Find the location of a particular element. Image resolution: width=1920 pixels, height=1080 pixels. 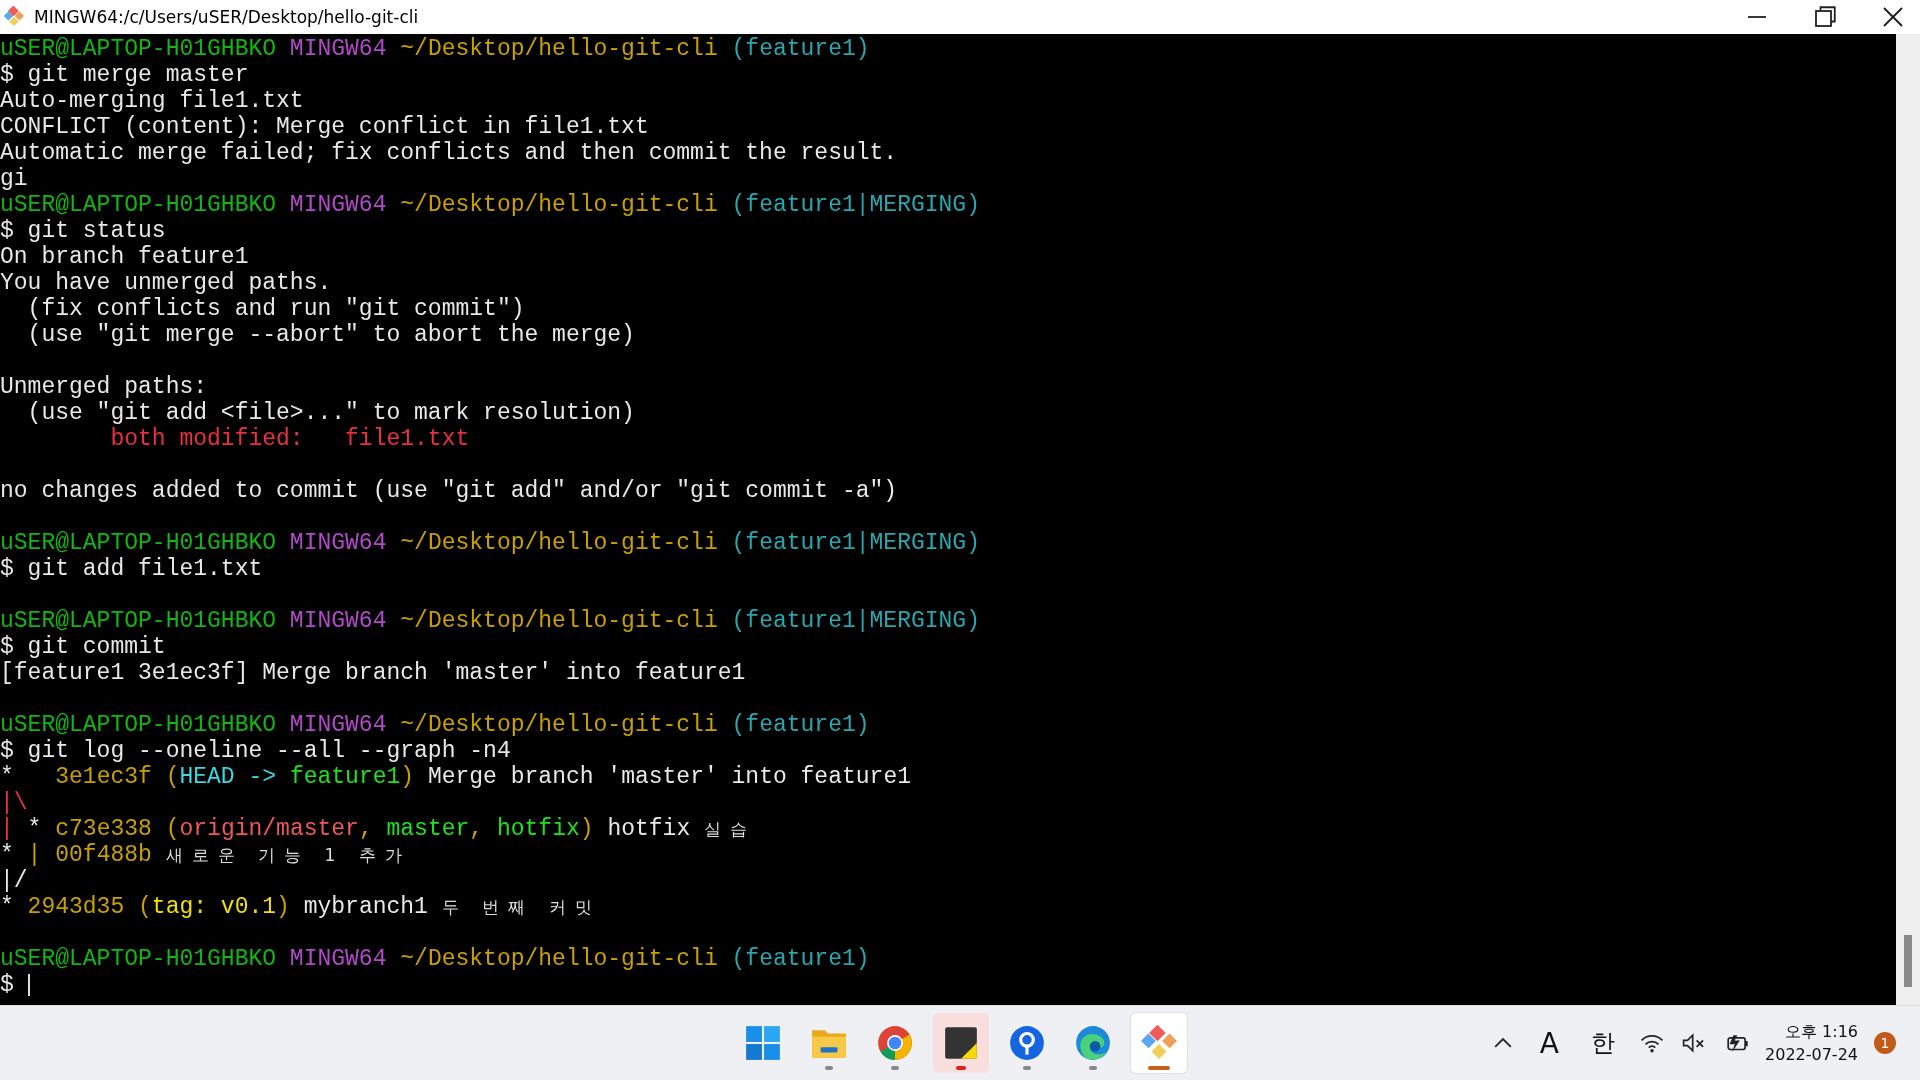

terminal-line: $ git status is located at coordinates (83, 231).